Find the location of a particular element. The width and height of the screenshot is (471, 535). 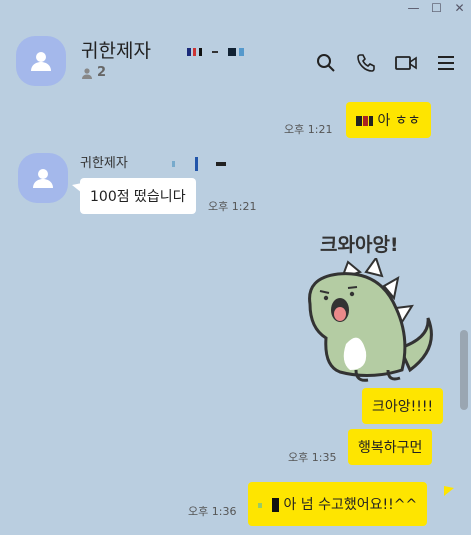

sender-avatar is located at coordinates (43, 178).